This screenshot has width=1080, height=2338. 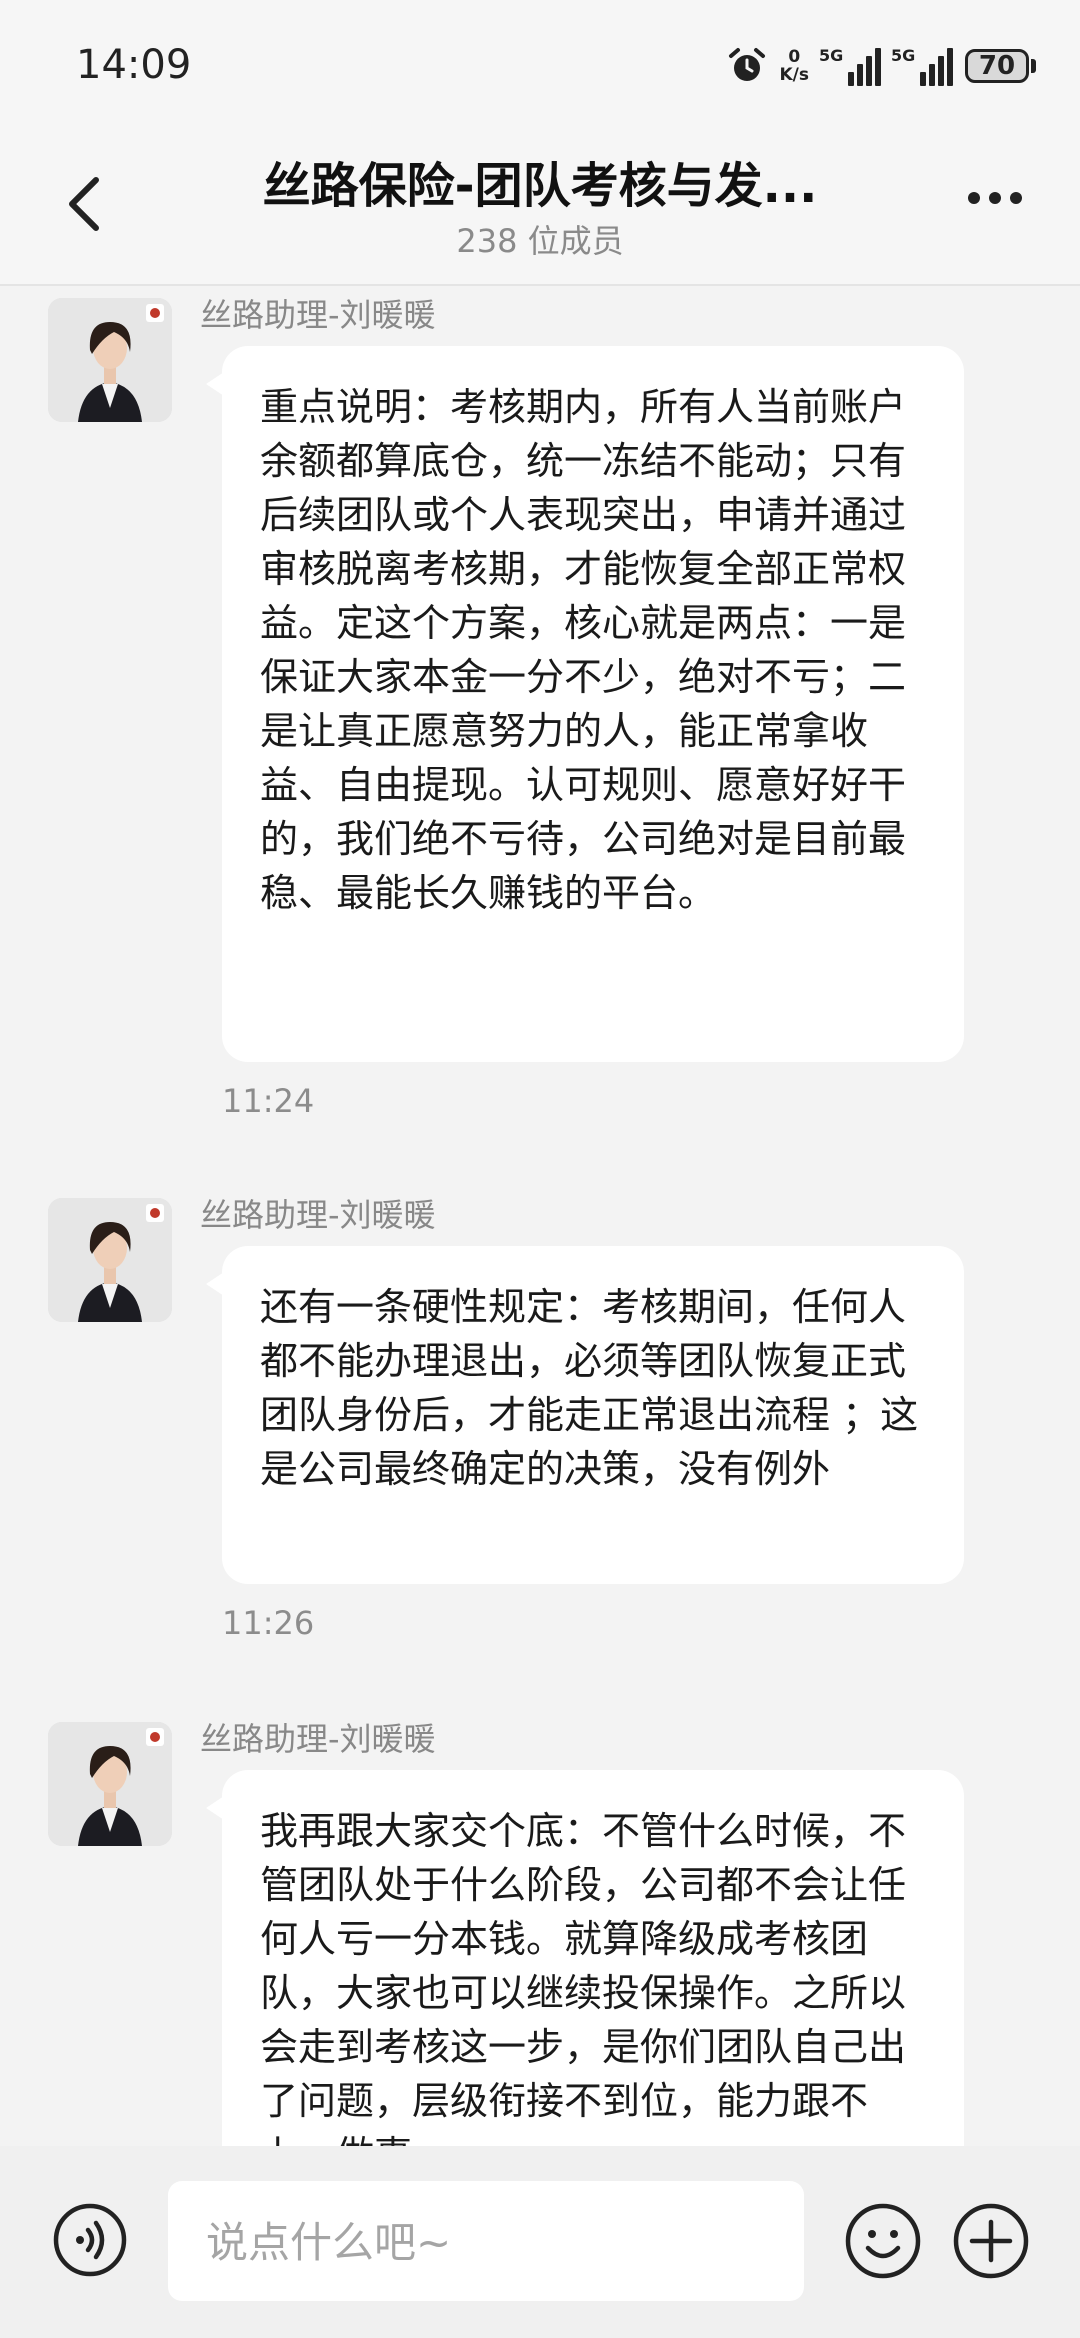 What do you see at coordinates (991, 2241) in the screenshot?
I see `plus-icon` at bounding box center [991, 2241].